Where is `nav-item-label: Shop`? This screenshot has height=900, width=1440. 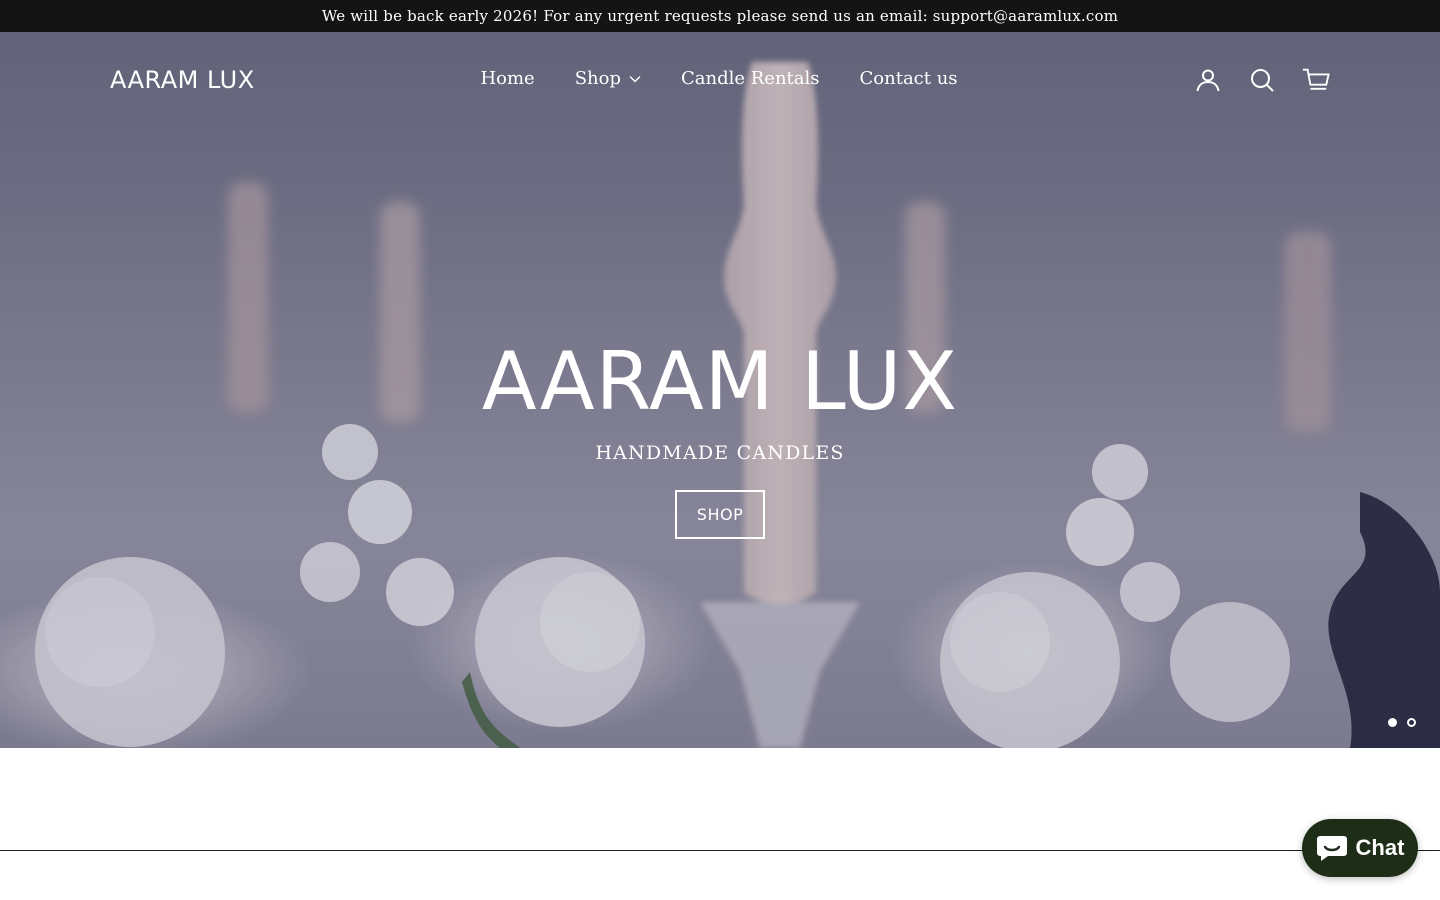 nav-item-label: Shop is located at coordinates (597, 78).